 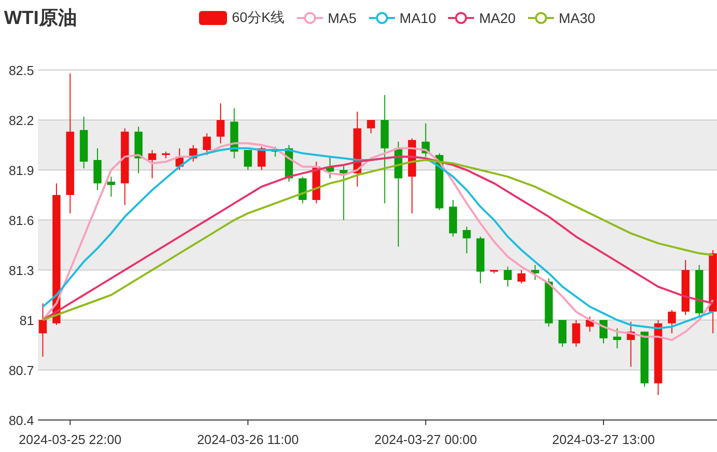 What do you see at coordinates (426, 439) in the screenshot?
I see `x-axis-label: 2024-03-27 00:00` at bounding box center [426, 439].